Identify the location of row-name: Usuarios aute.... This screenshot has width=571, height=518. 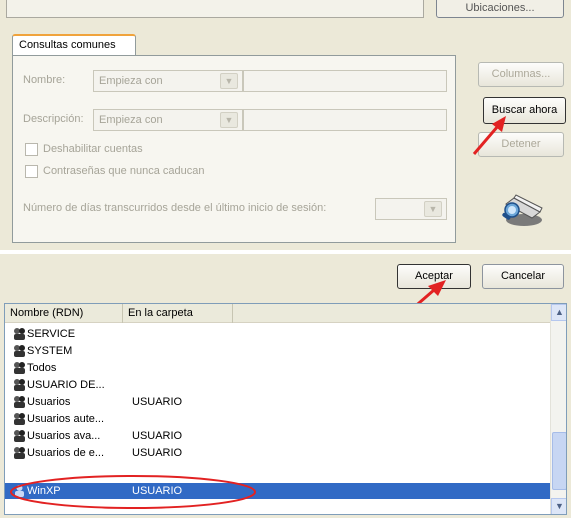
(66, 419).